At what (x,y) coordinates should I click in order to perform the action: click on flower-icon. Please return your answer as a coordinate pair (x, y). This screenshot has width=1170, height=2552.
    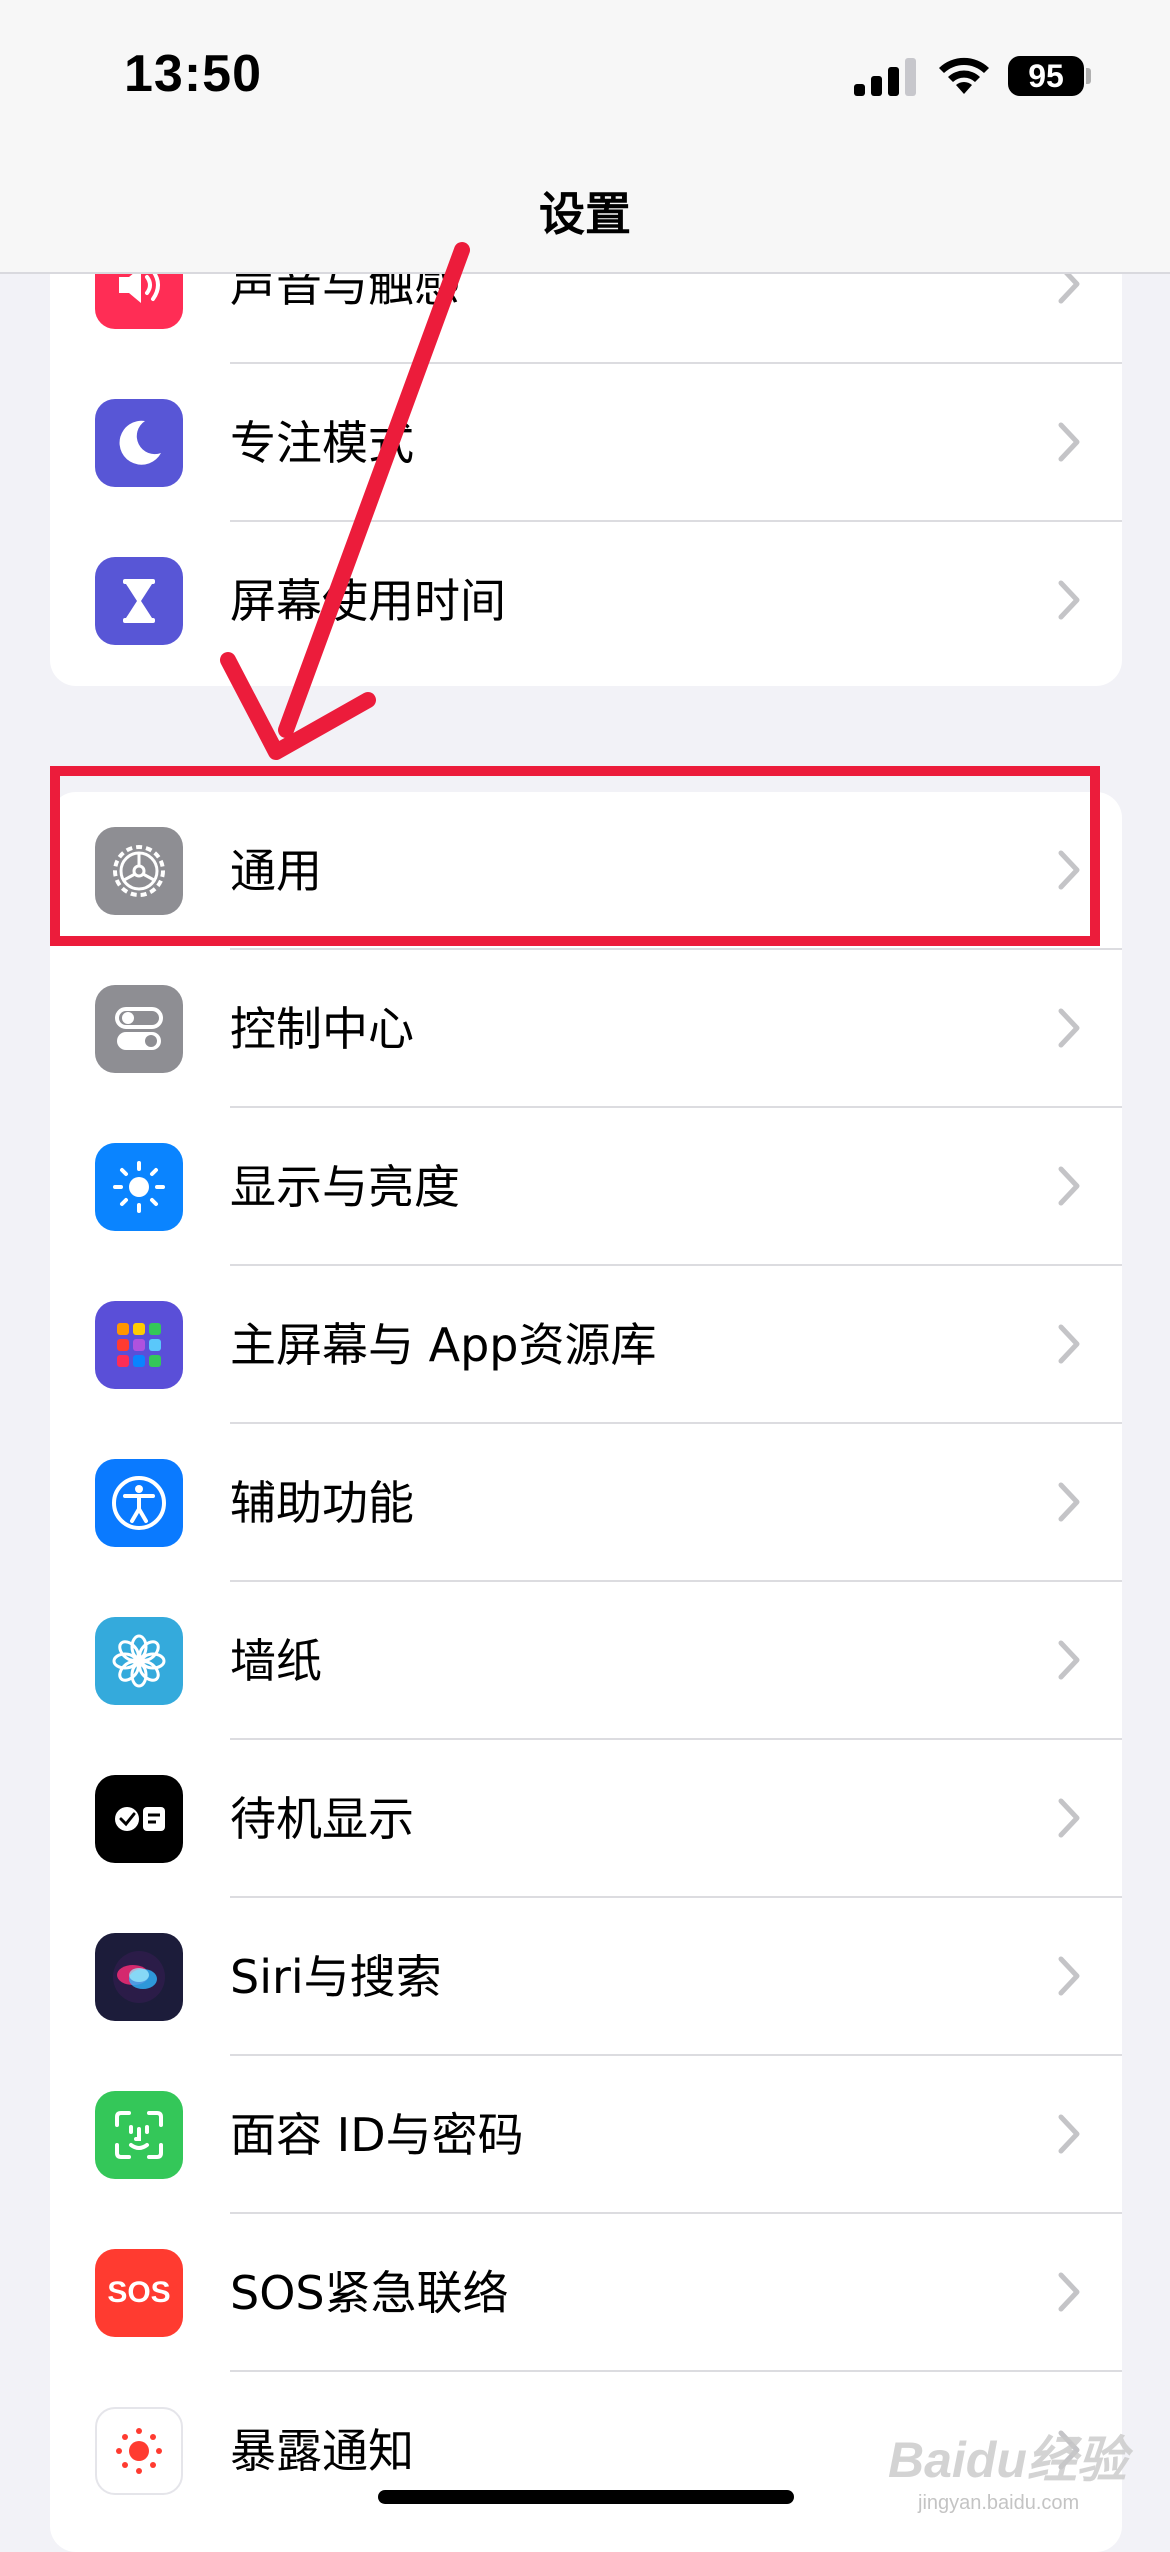
    Looking at the image, I should click on (139, 1661).